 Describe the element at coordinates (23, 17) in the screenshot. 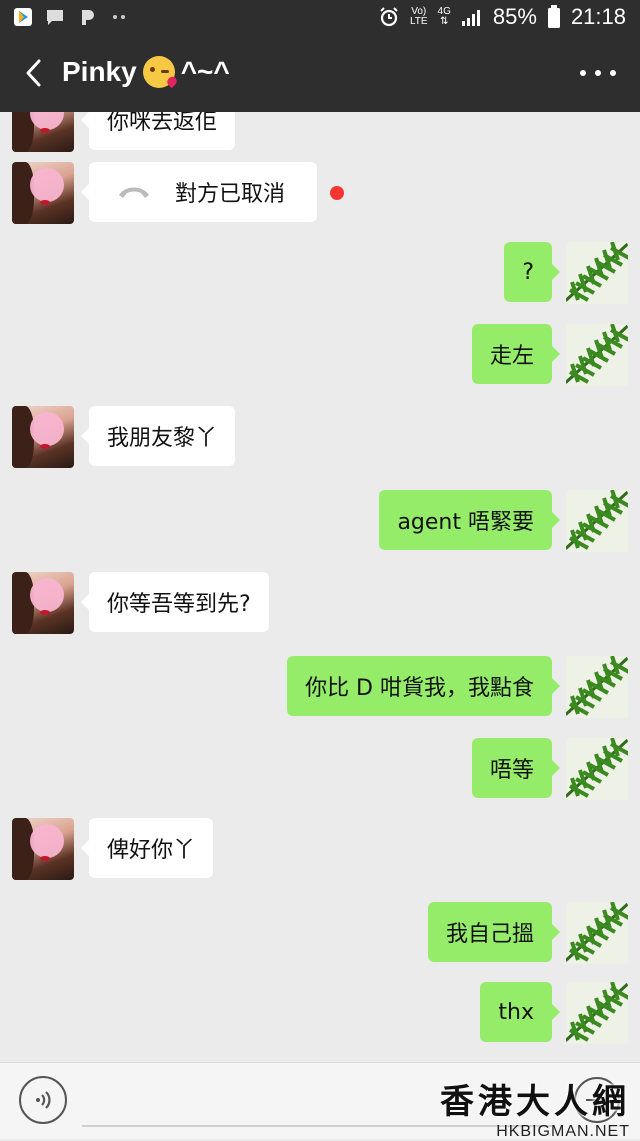

I see `google-play-icon` at that location.